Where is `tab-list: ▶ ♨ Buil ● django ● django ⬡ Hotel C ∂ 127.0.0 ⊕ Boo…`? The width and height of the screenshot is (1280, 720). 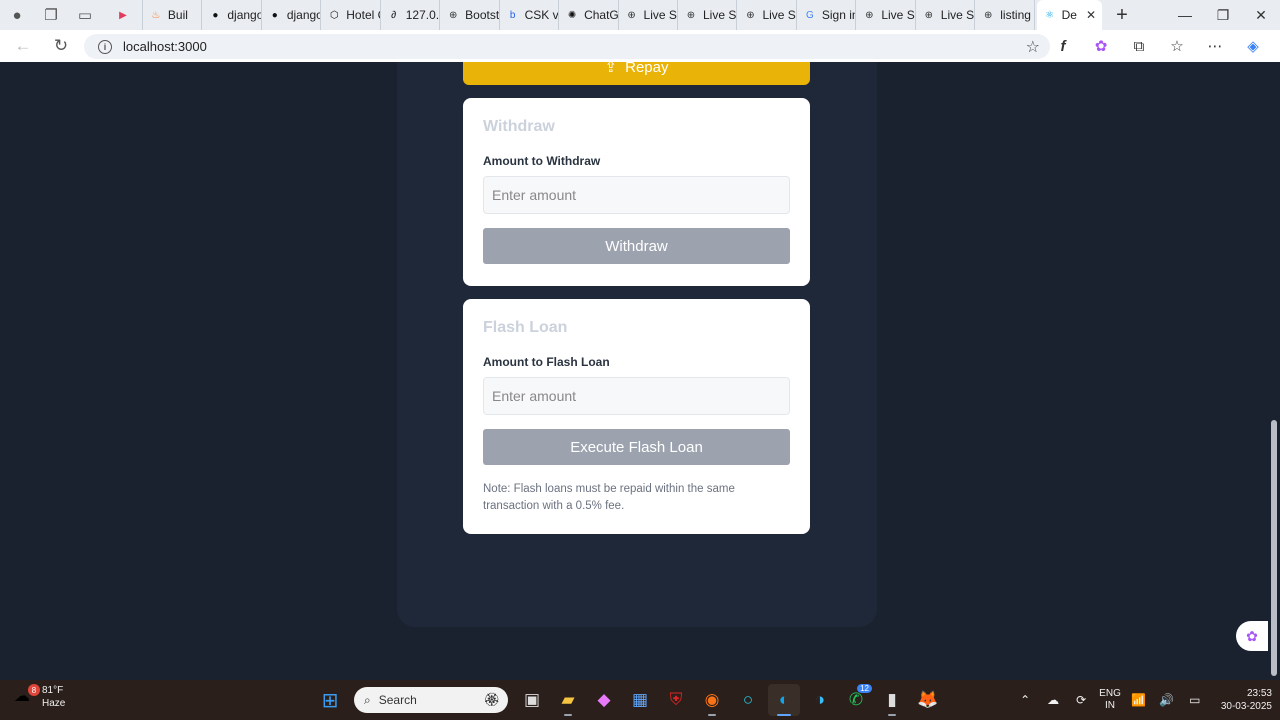
tab-list: ▶ ♨ Buil ● django ● django ⬡ Hotel C ∂ 127.0.0 ⊕ Boo… is located at coordinates (572, 15).